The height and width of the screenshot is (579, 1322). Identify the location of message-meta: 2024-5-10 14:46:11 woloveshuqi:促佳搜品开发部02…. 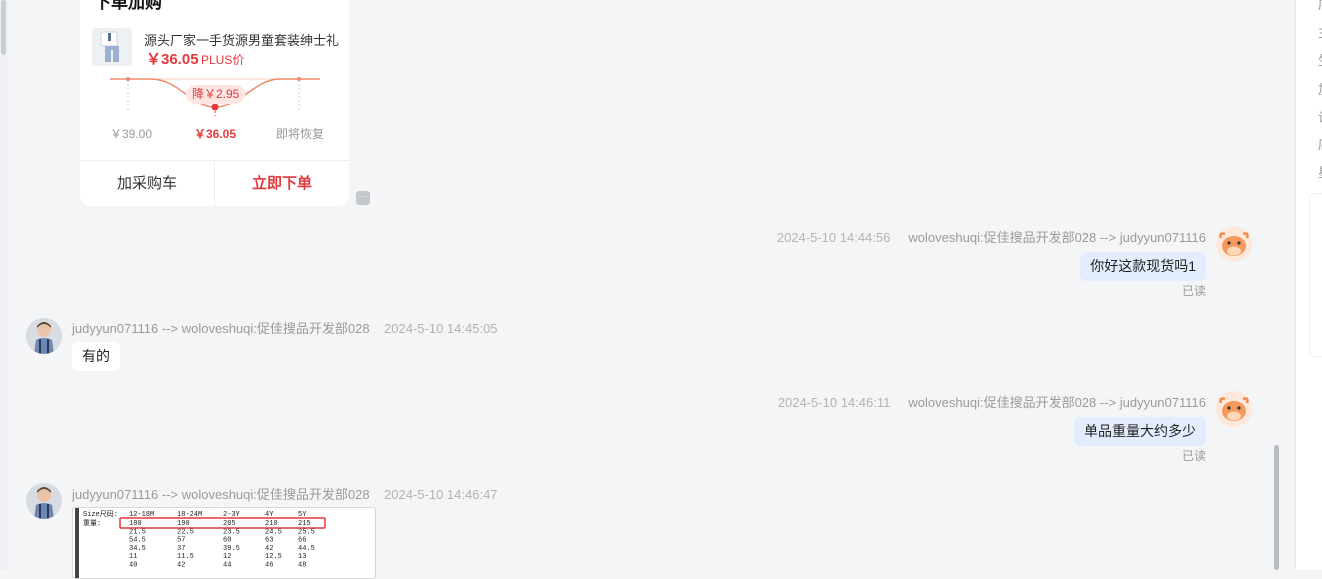
(992, 401).